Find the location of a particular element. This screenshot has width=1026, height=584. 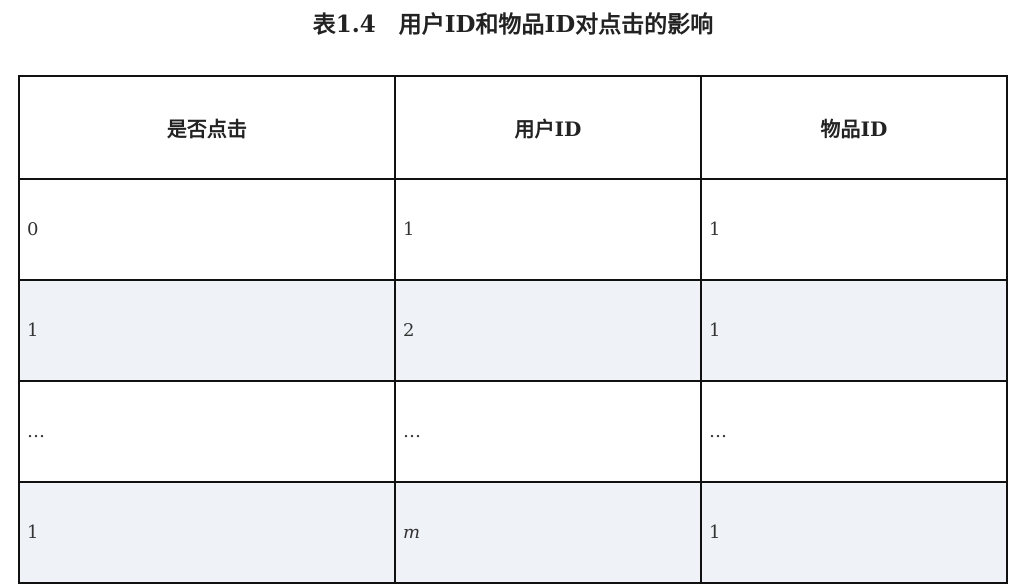

header-clicked: 是否点击 is located at coordinates (207, 127).